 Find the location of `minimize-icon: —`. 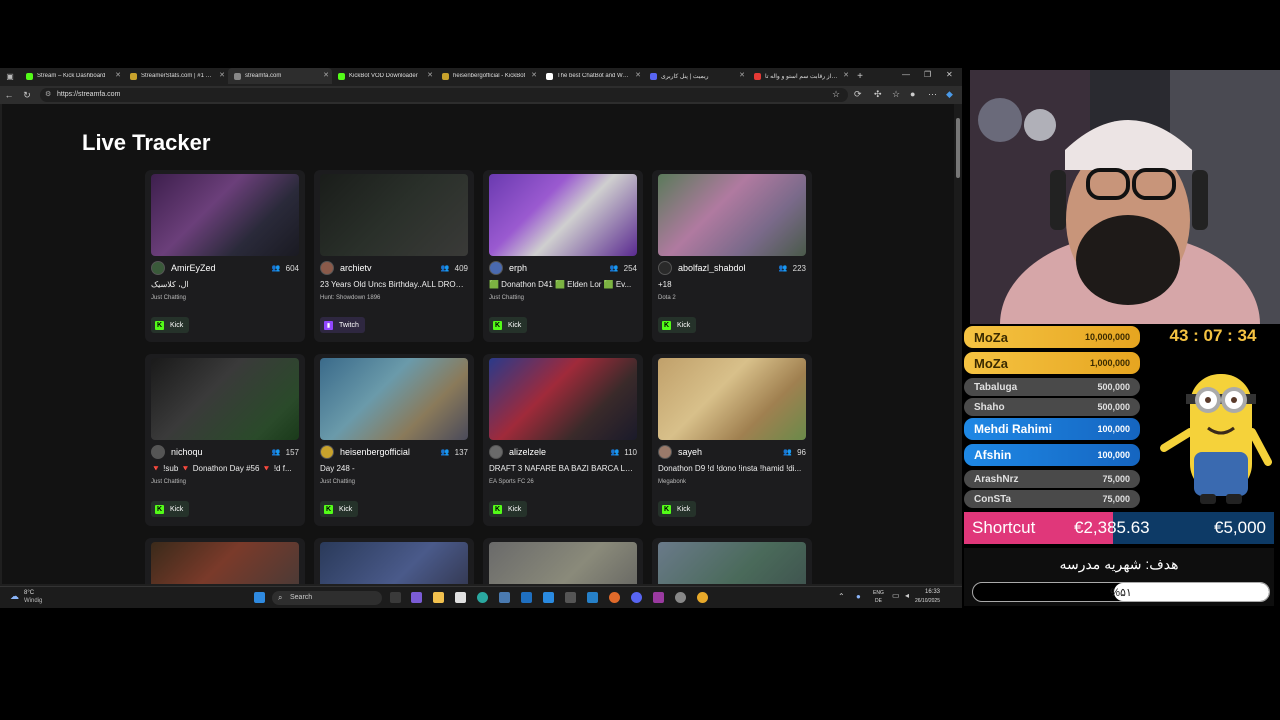

minimize-icon: — is located at coordinates (906, 74).